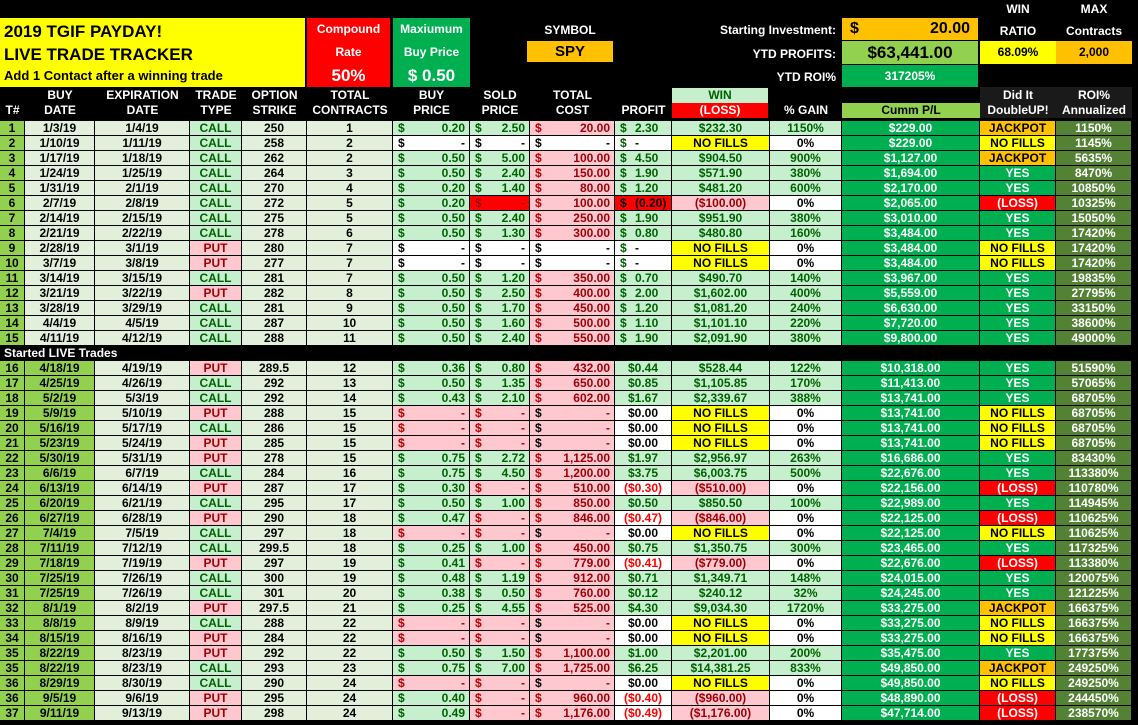 This screenshot has width=1138, height=725. What do you see at coordinates (1094, 398) in the screenshot?
I see `roi-annualized: 68705%` at bounding box center [1094, 398].